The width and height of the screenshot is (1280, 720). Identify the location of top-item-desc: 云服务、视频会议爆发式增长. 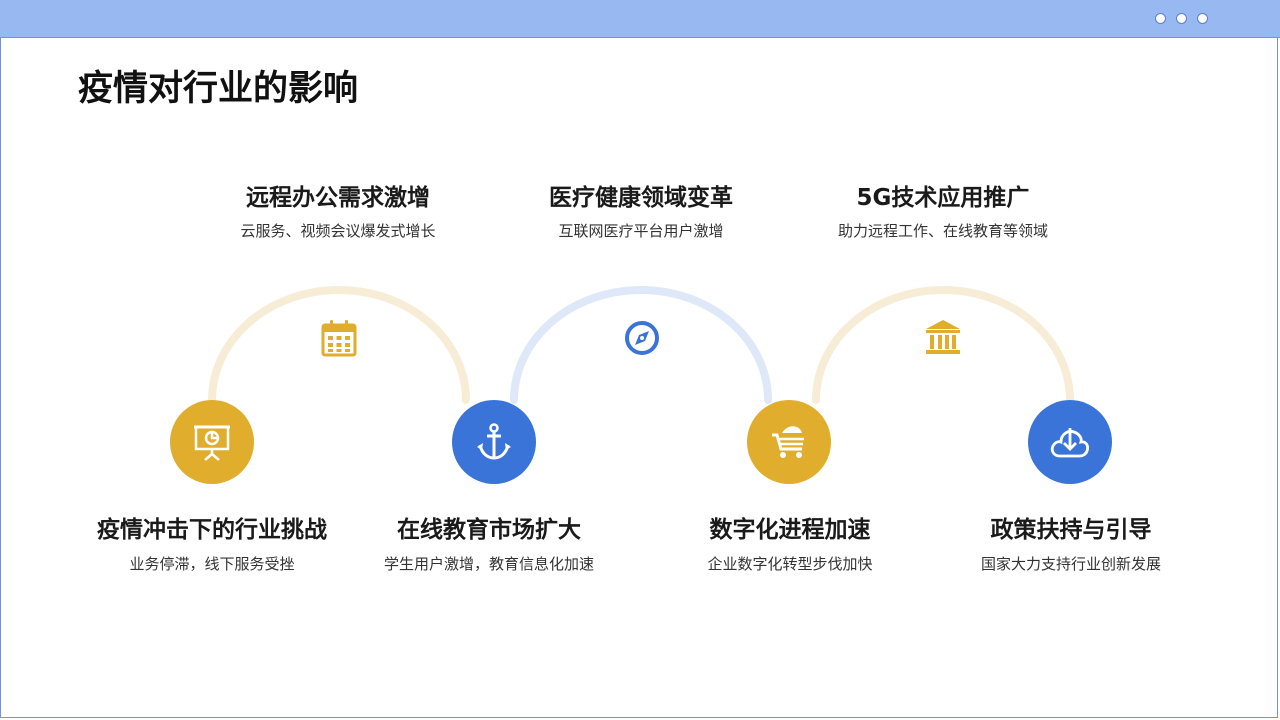
(338, 231).